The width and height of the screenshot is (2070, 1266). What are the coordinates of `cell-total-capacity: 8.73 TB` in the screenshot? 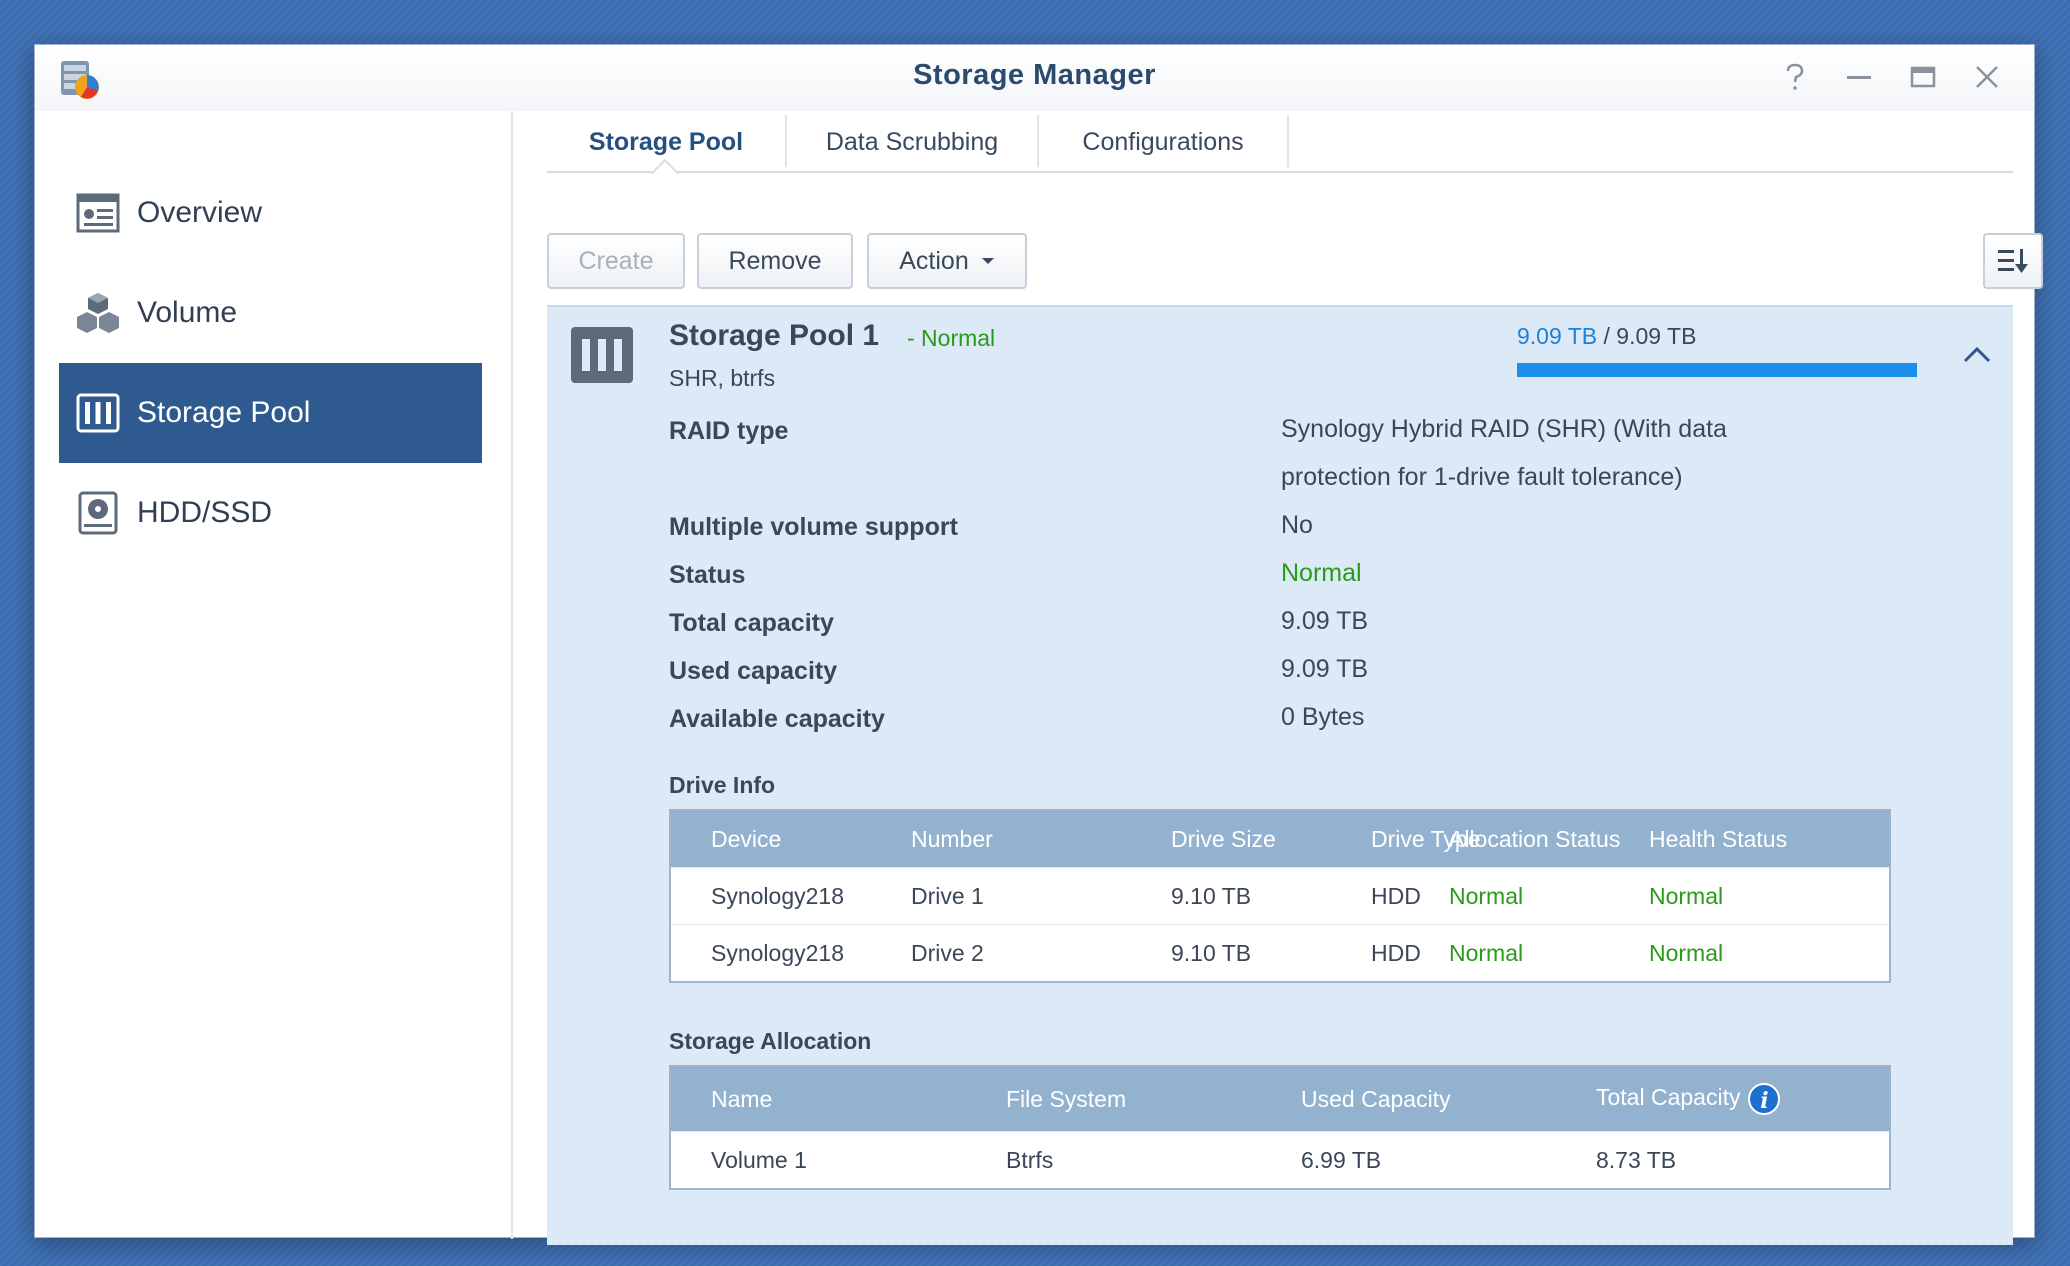 It's located at (1636, 1159).